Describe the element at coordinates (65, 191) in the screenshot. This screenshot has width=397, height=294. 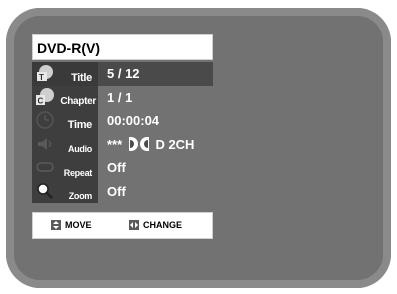
I see `row-label-cell: Zoom` at that location.